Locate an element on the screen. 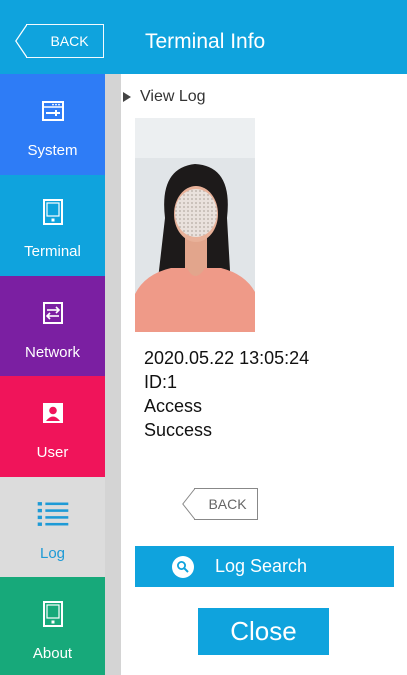 The height and width of the screenshot is (675, 407). user-icon is located at coordinates (53, 413).